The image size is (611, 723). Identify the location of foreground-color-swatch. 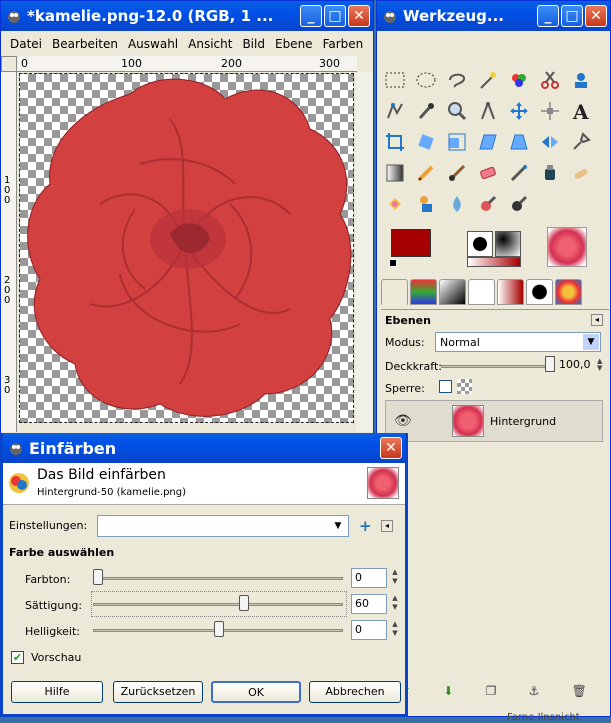
(411, 243).